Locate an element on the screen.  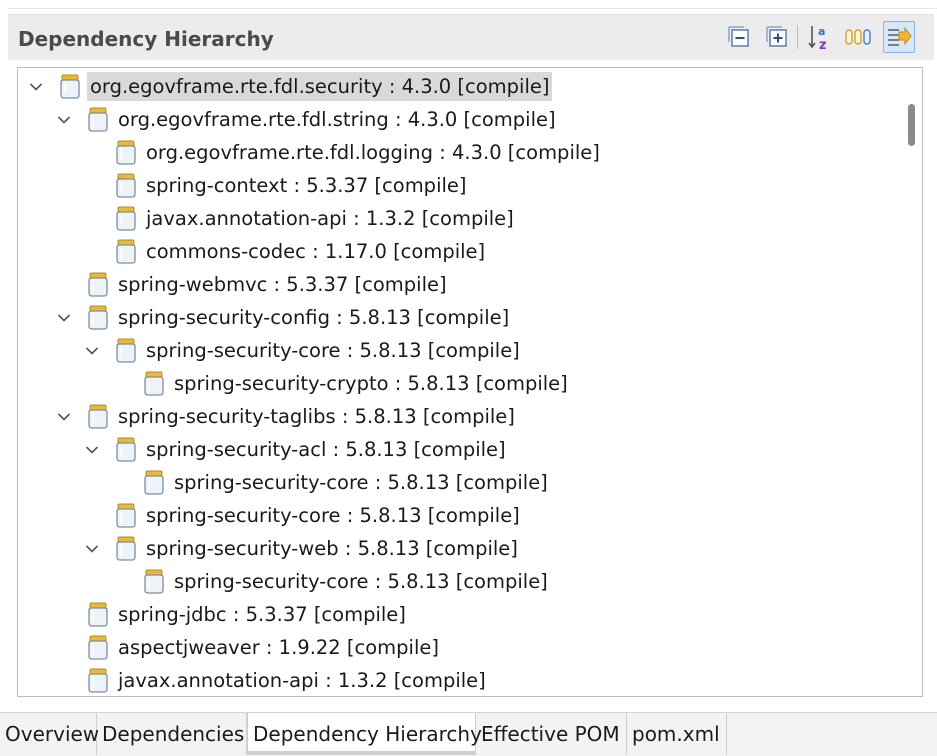
sort-alphabetically-button: a z is located at coordinates (821, 37).